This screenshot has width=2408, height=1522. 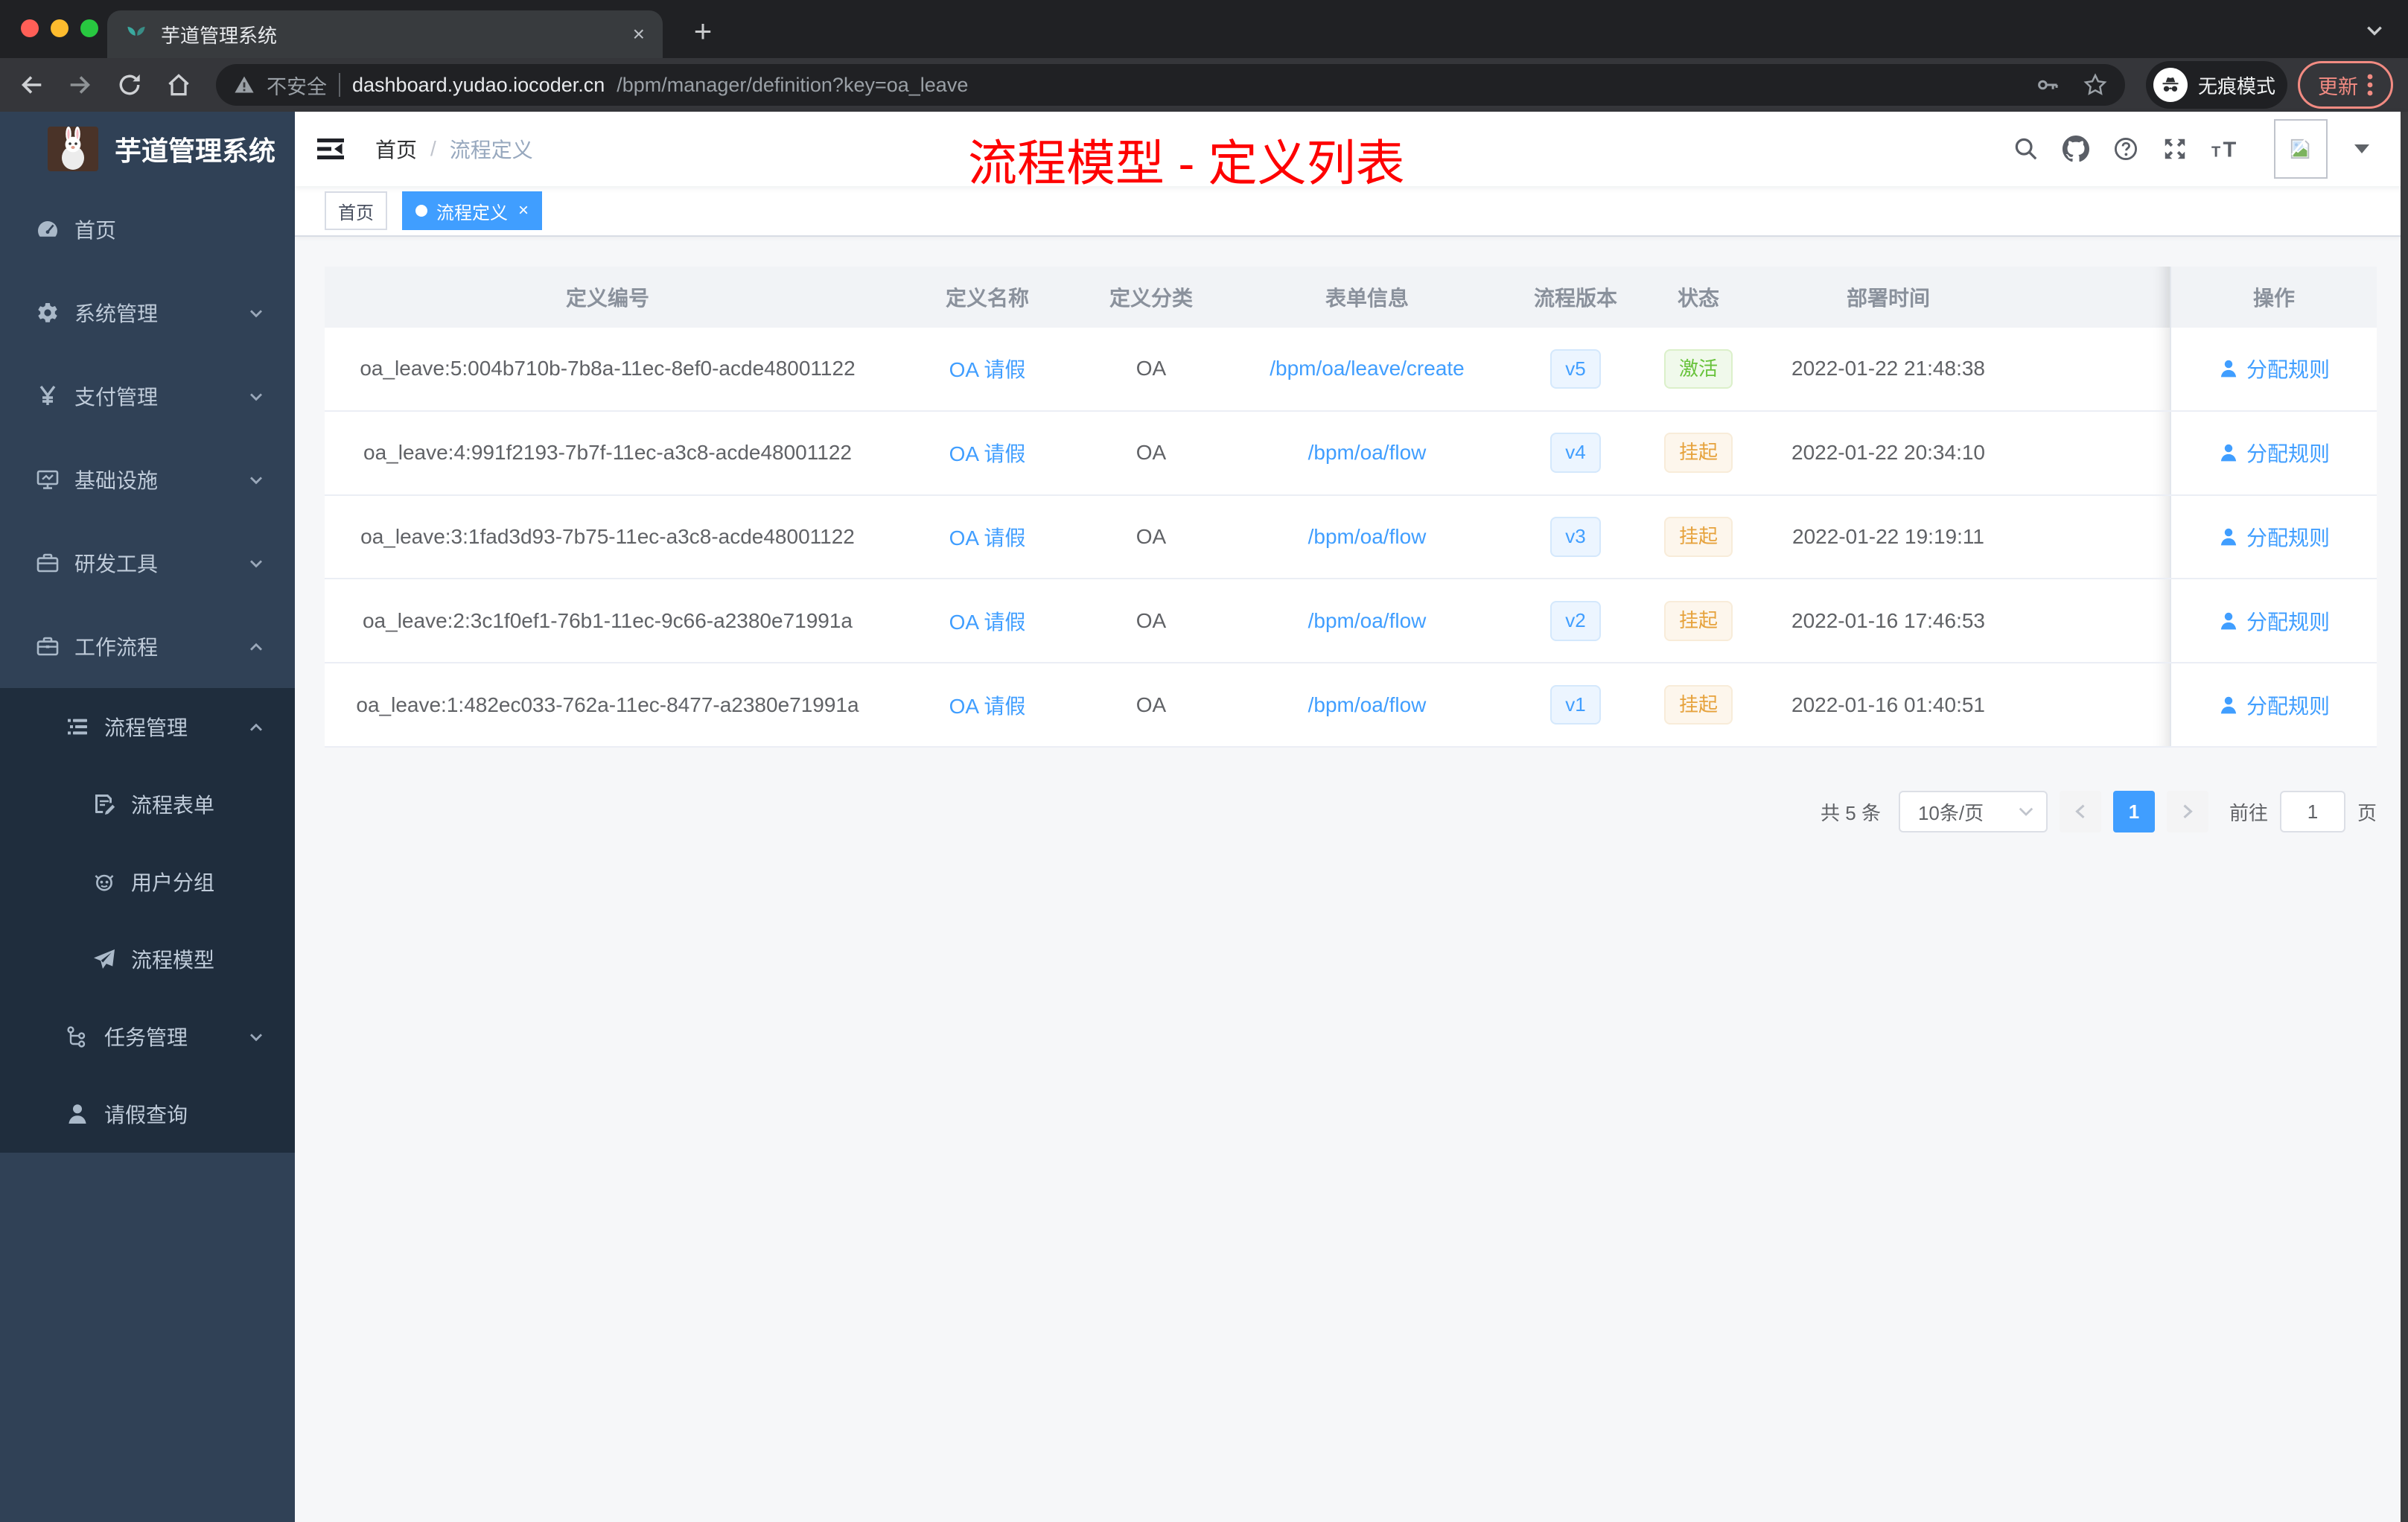 I want to click on incognito-icon, so click(x=2170, y=85).